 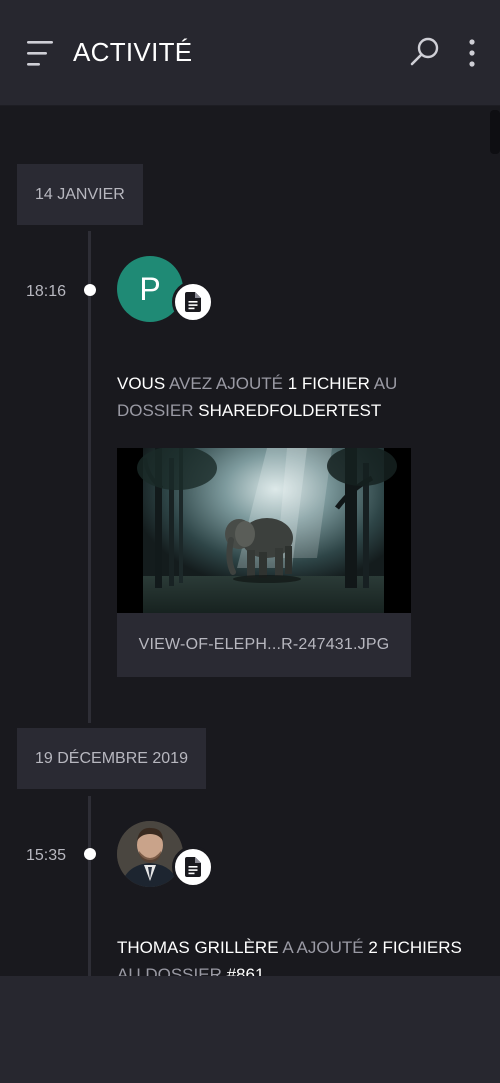 I want to click on file-name: VIEW-OF-ELEPH...R-247431.JPG, so click(x=264, y=645).